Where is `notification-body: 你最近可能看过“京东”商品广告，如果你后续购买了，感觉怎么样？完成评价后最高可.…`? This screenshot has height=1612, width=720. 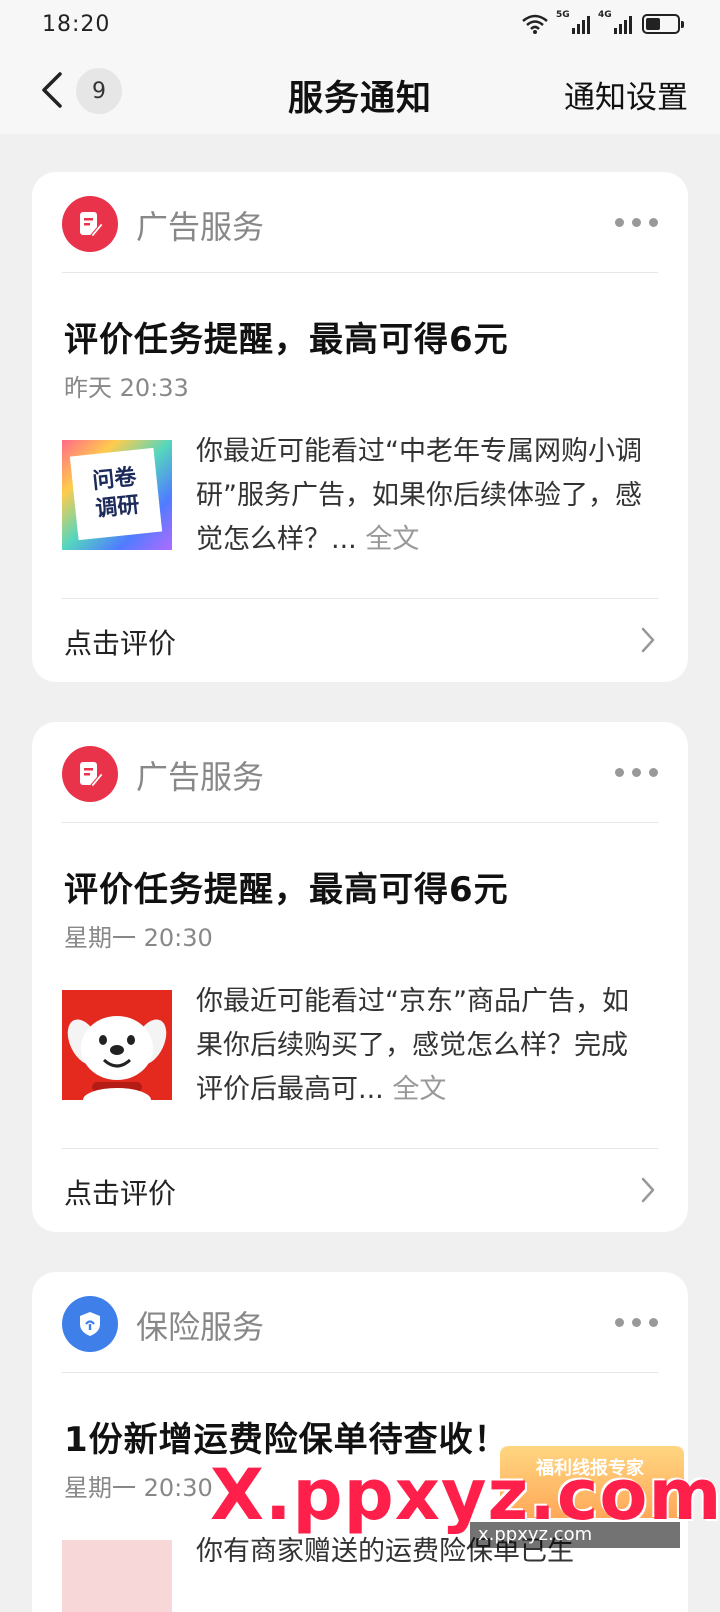 notification-body: 你最近可能看过“京东”商品广告，如果你后续购买了，感觉怎么样？完成评价后最高可.… is located at coordinates (419, 1046).